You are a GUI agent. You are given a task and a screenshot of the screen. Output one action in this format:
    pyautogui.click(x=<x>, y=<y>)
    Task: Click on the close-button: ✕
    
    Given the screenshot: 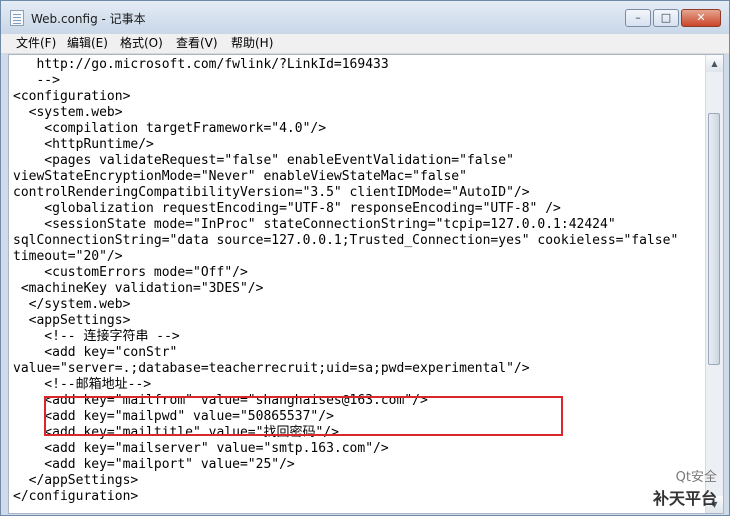 What is the action you would take?
    pyautogui.click(x=701, y=18)
    